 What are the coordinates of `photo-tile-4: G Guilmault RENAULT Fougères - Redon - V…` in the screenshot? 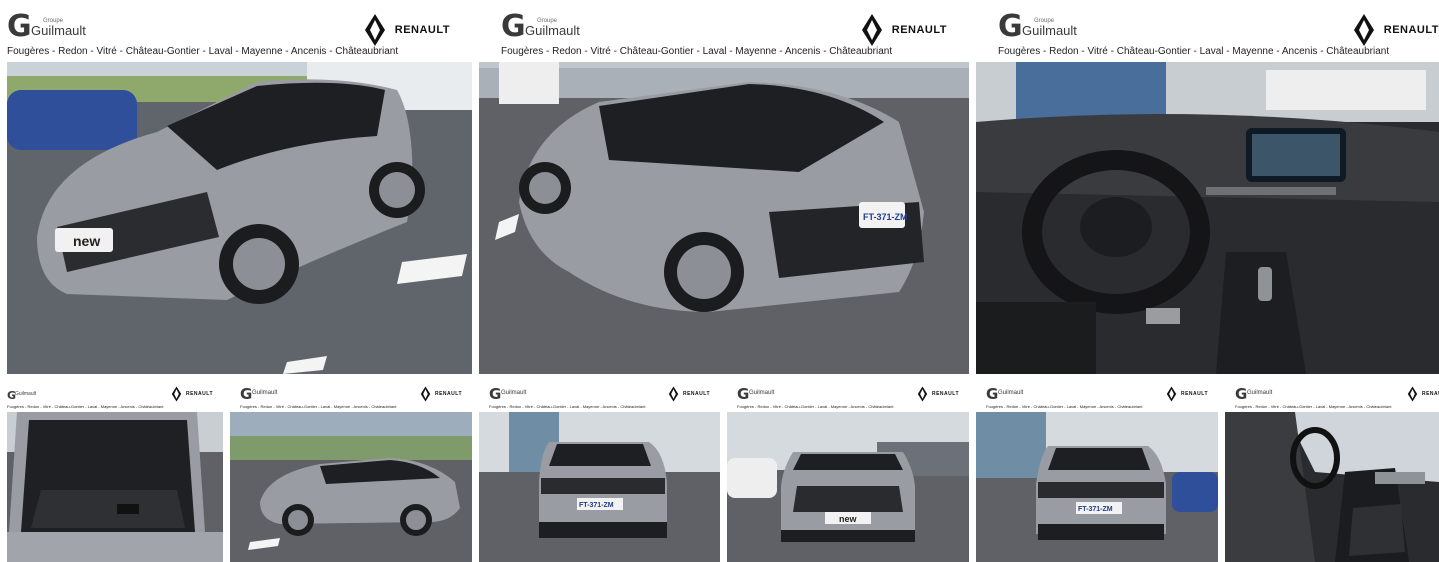 It's located at (115, 474).